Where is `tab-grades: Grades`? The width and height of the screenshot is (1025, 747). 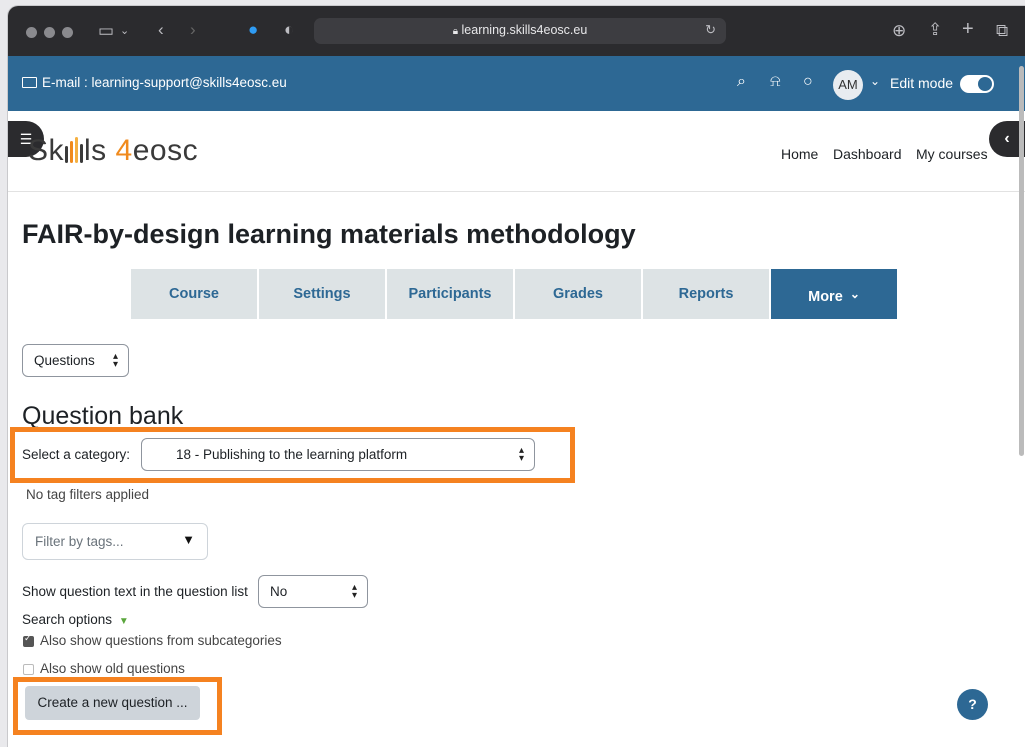 tab-grades: Grades is located at coordinates (578, 294).